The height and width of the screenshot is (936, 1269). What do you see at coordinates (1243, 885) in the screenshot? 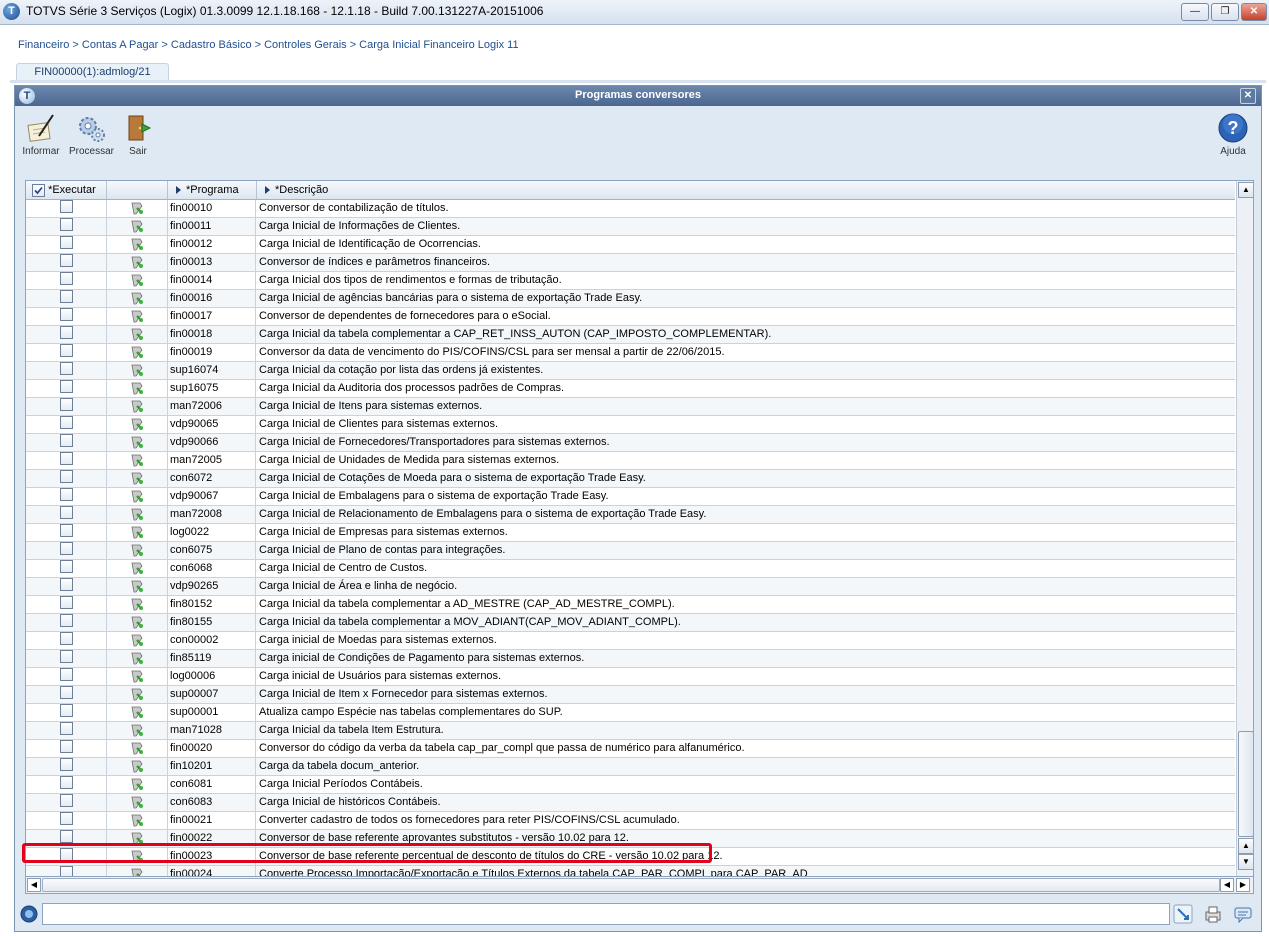
I see `scroll-right-icon: ▶` at bounding box center [1243, 885].